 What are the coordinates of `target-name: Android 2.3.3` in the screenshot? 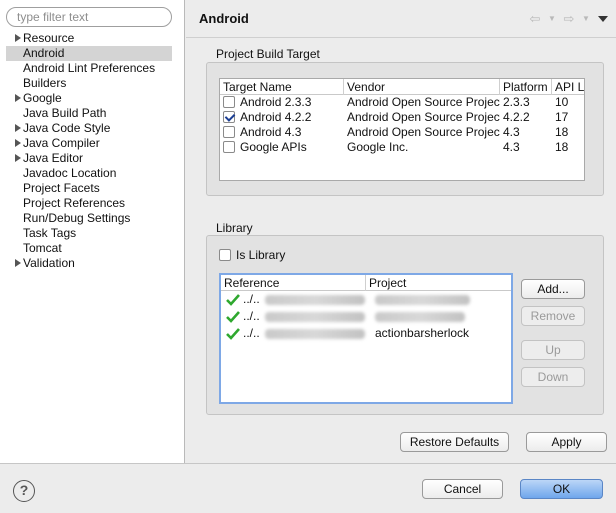 It's located at (276, 102).